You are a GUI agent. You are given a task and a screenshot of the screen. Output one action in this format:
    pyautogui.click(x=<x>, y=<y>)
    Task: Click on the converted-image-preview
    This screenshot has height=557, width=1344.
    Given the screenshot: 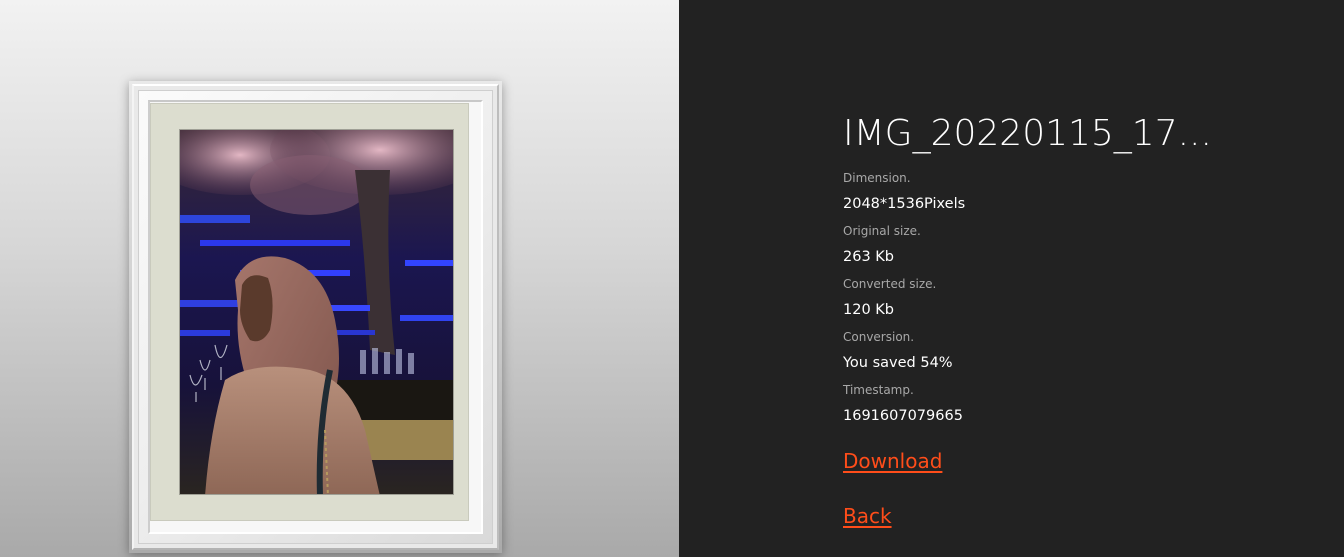 What is the action you would take?
    pyautogui.click(x=316, y=312)
    